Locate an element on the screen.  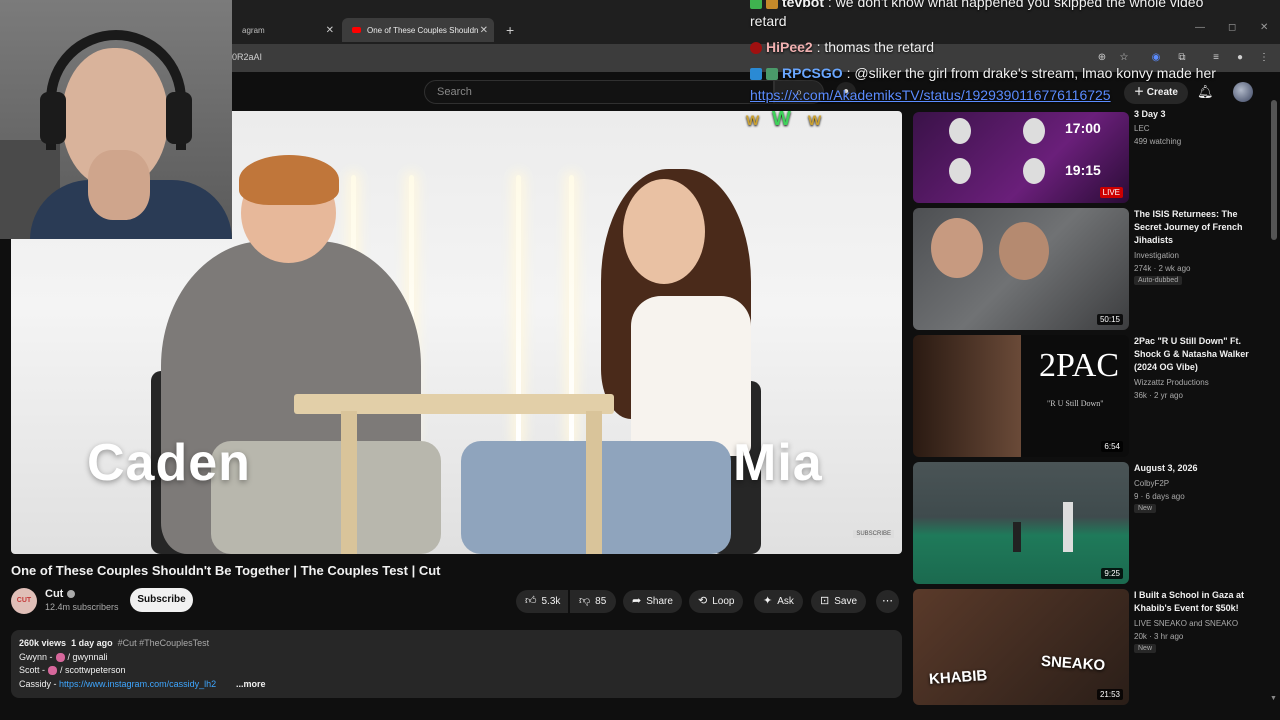
maximize-icon: ◻ is located at coordinates (1232, 27).